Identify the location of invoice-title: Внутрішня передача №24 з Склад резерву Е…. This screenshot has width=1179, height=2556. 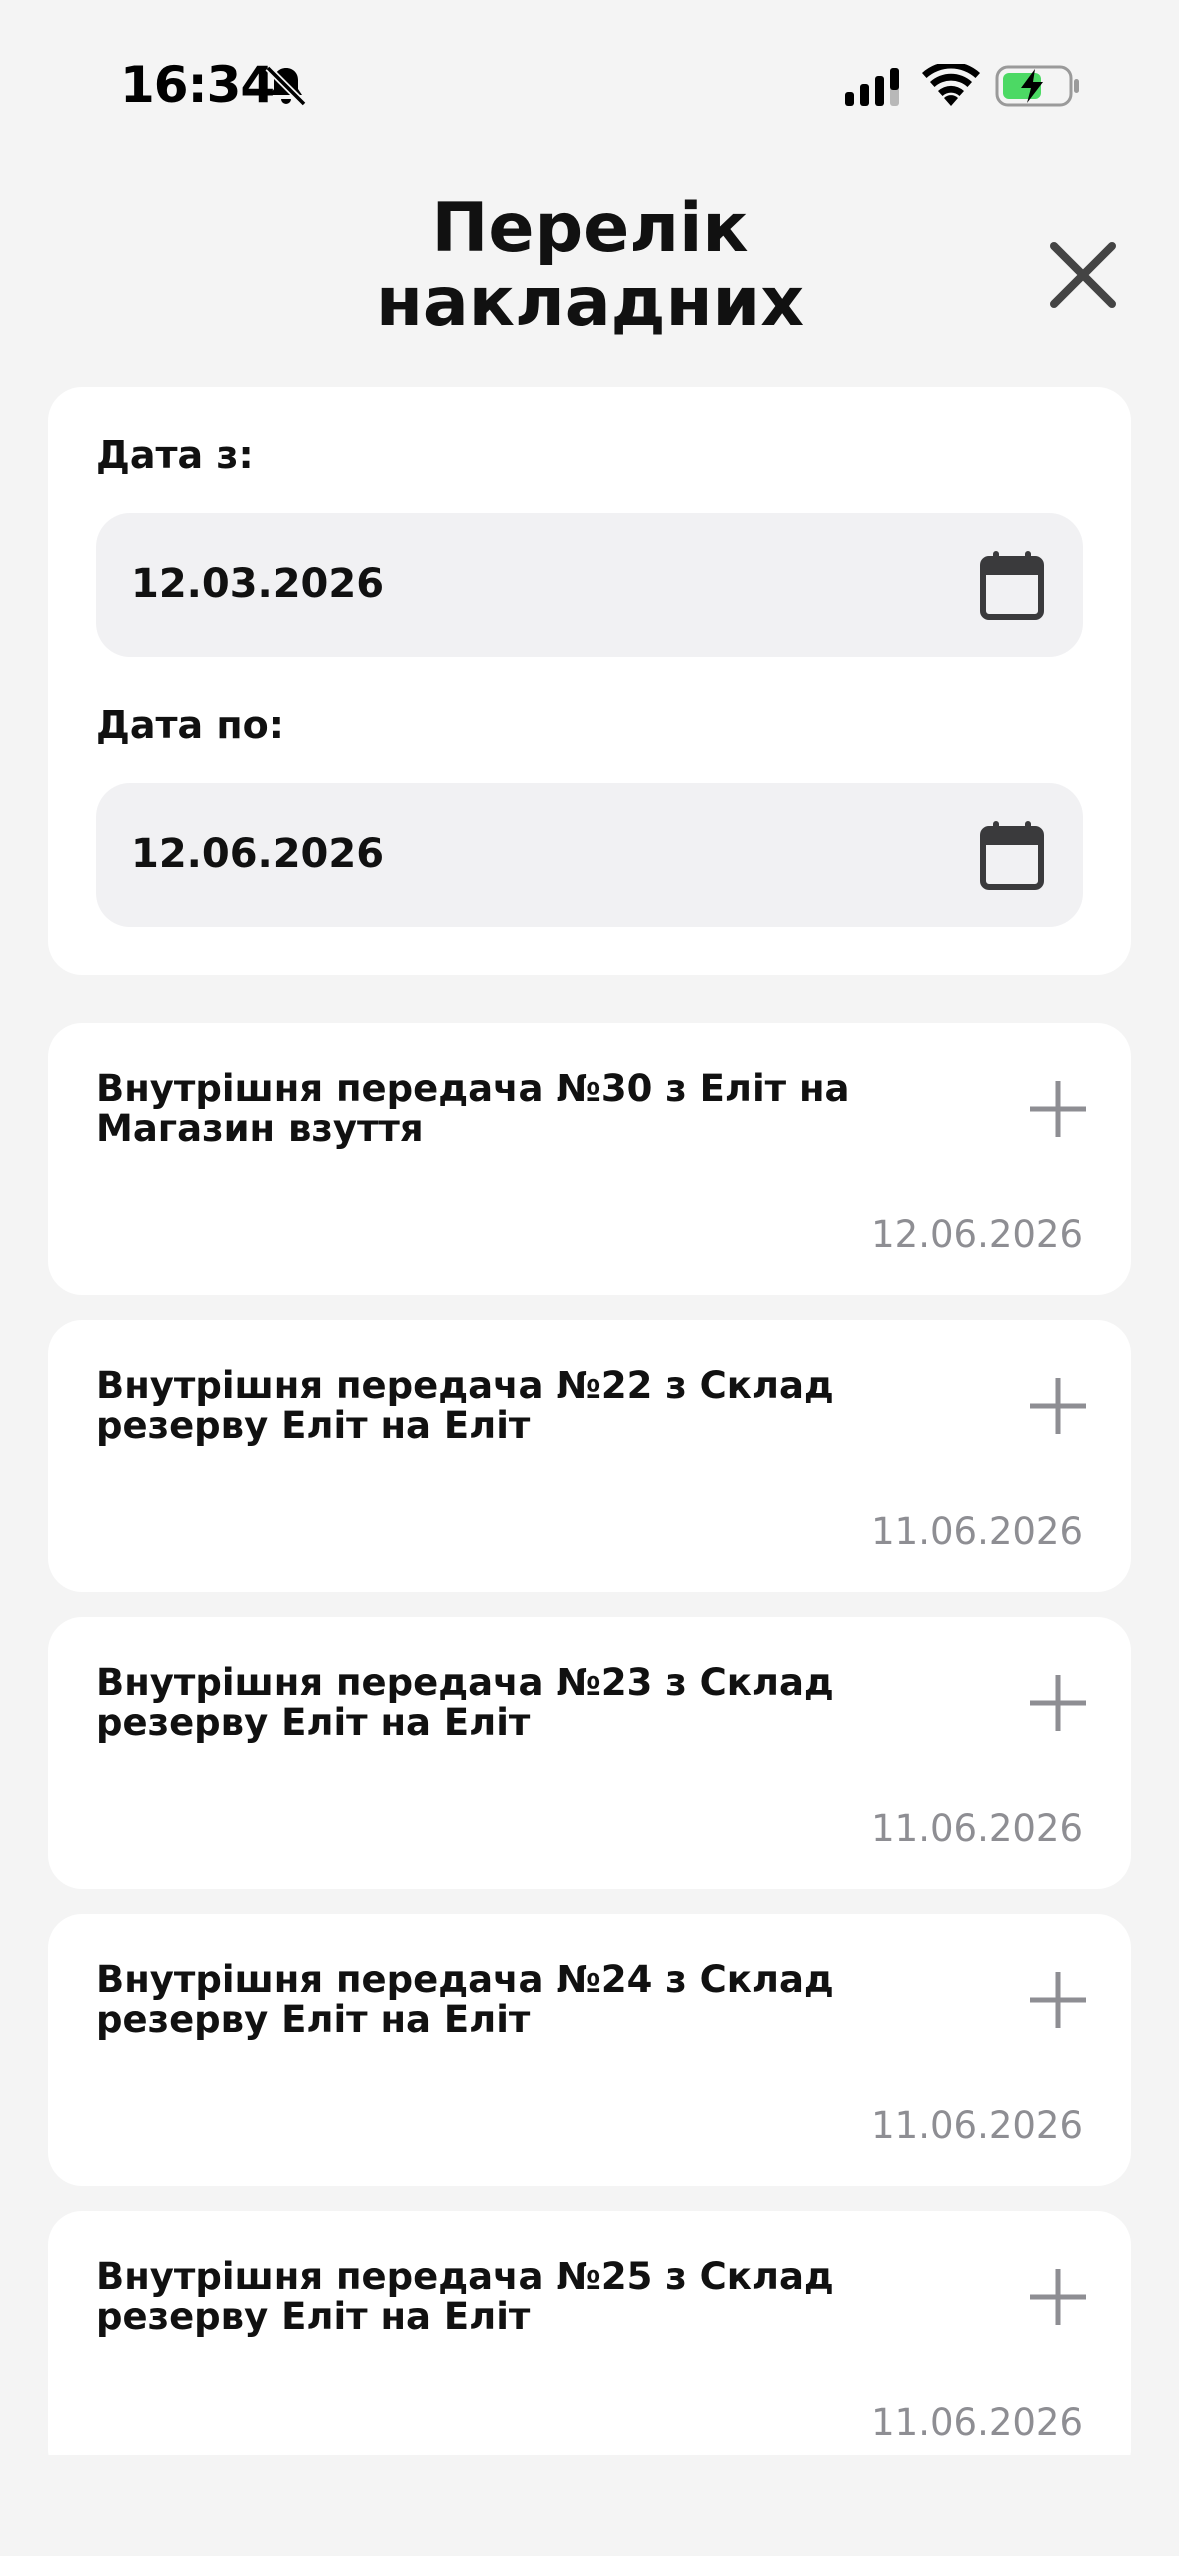
(496, 2000).